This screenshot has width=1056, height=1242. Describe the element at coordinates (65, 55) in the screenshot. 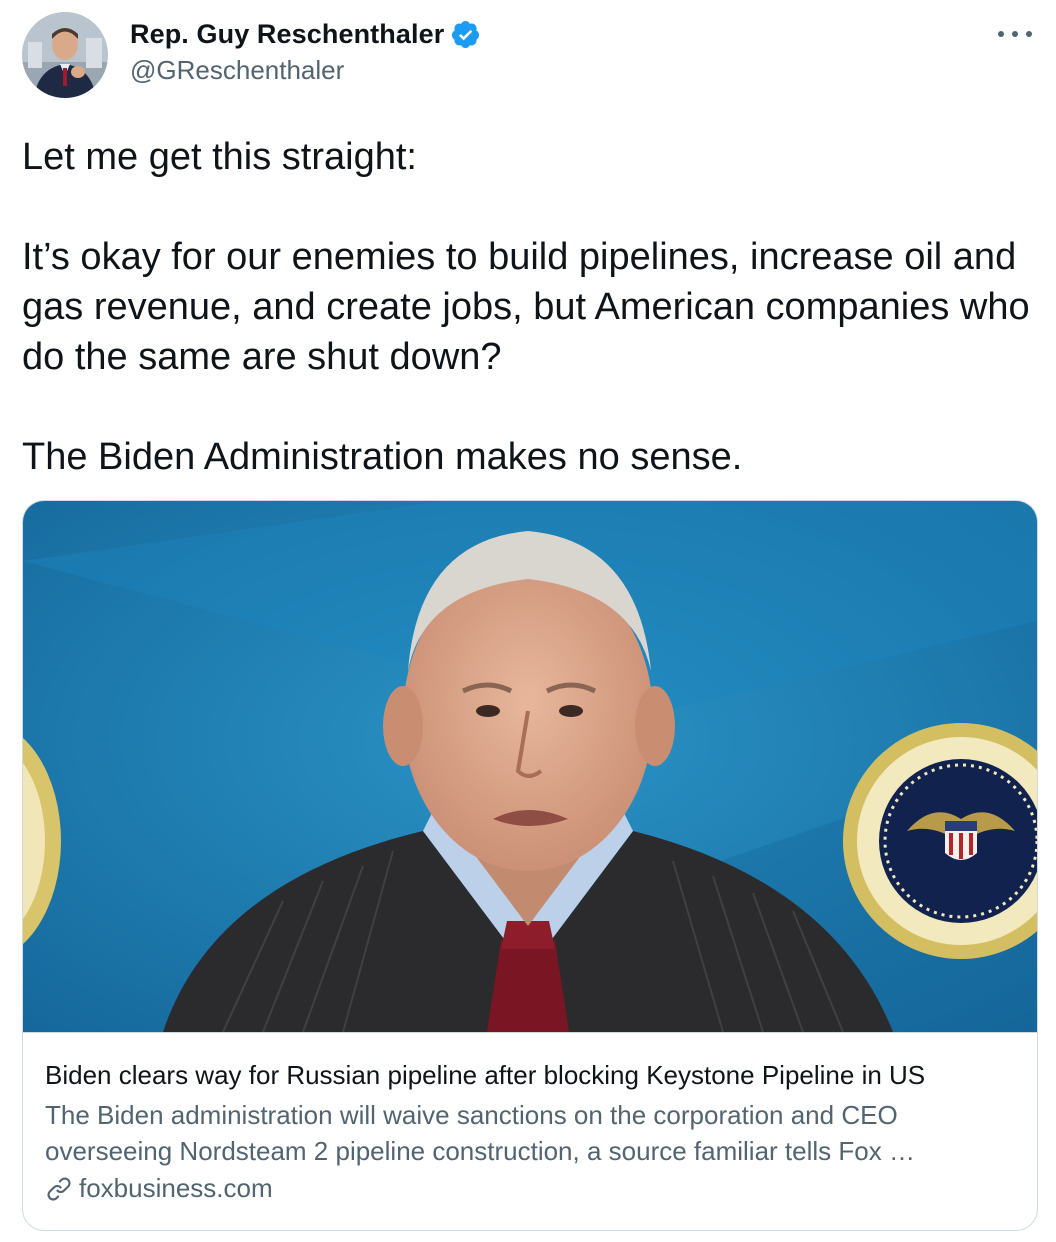

I see `avatar` at that location.